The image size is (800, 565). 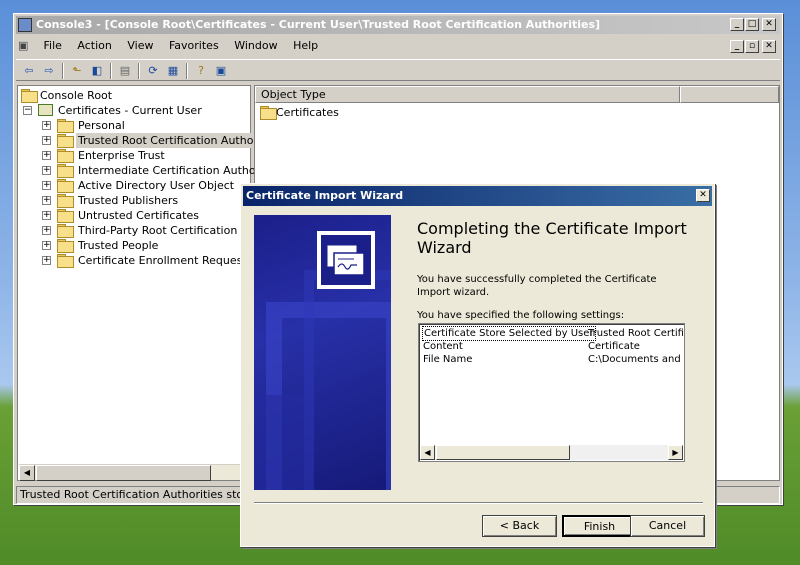 I want to click on menu-view: View, so click(x=140, y=46).